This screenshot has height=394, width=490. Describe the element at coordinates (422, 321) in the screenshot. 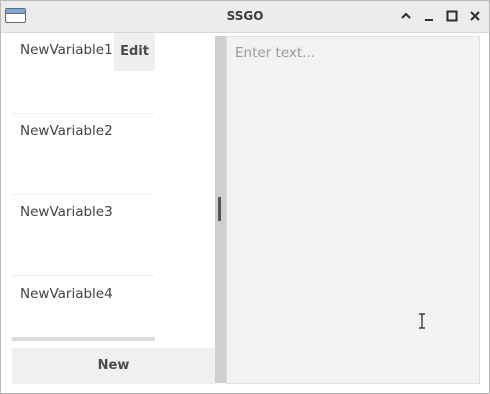

I see `text-cursor-icon` at that location.